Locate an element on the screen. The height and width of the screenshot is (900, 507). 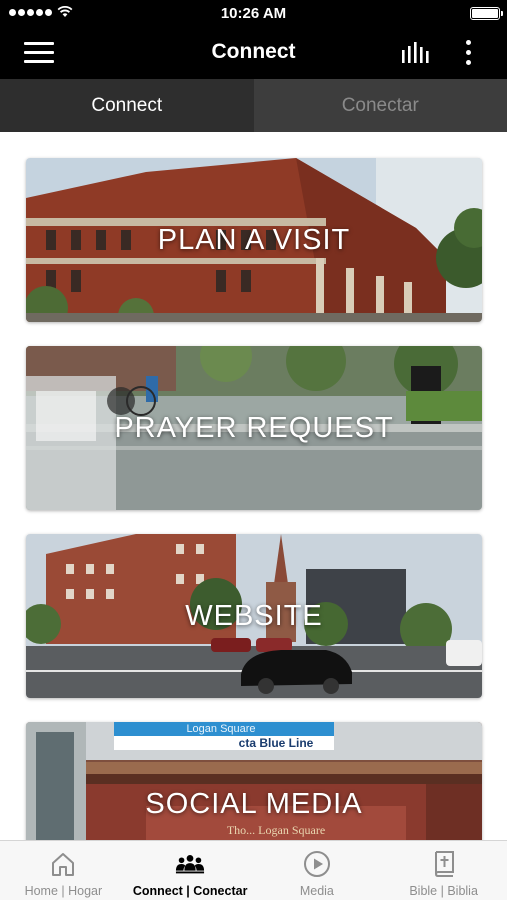
tab-media: Media is located at coordinates (317, 870).